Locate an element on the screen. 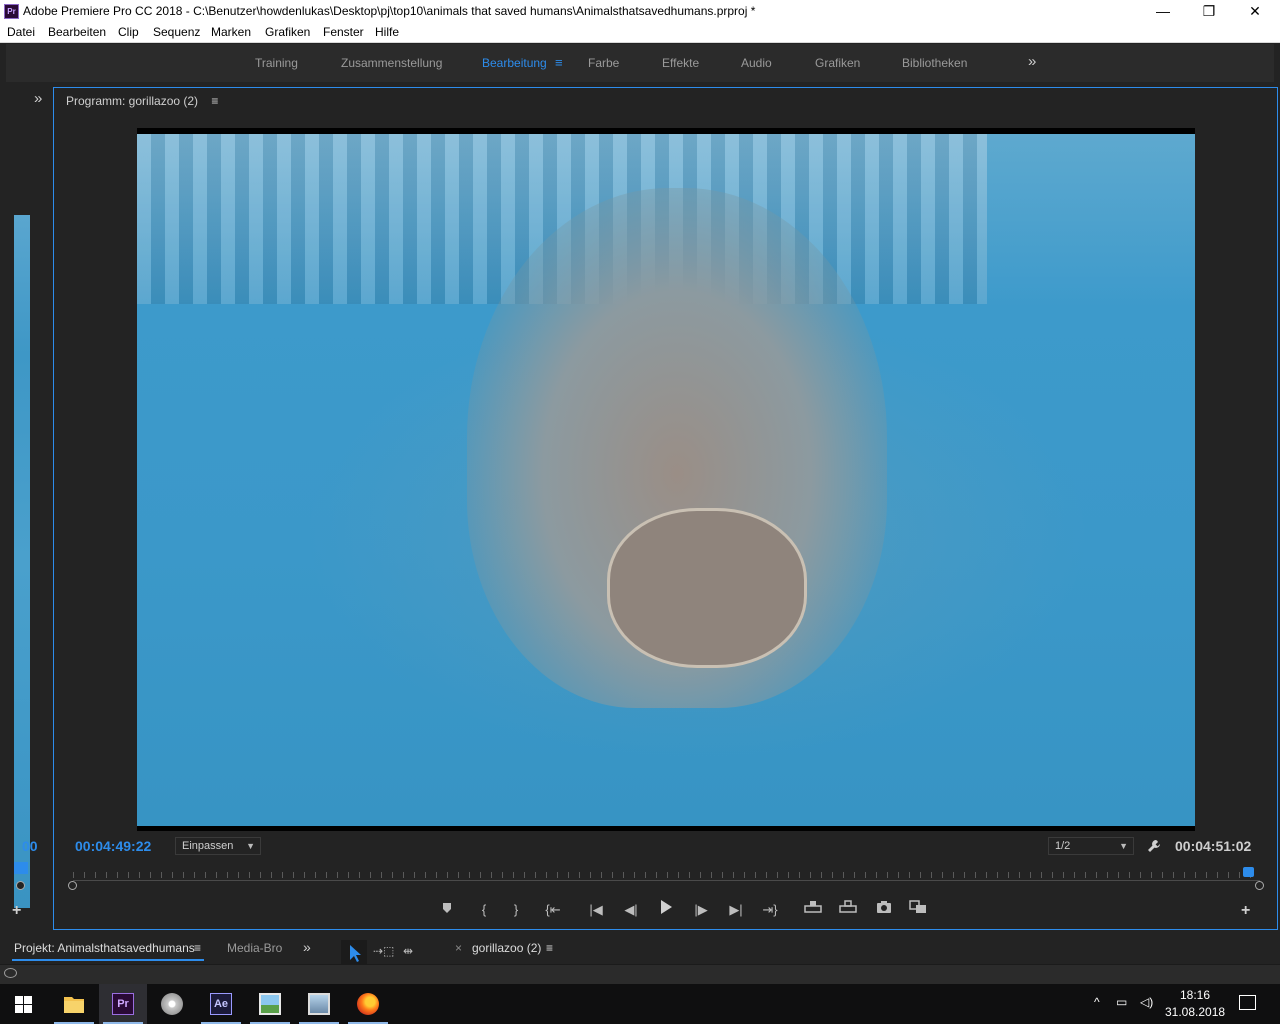 This screenshot has width=1280, height=1024. workspace-training: Training is located at coordinates (276, 63).